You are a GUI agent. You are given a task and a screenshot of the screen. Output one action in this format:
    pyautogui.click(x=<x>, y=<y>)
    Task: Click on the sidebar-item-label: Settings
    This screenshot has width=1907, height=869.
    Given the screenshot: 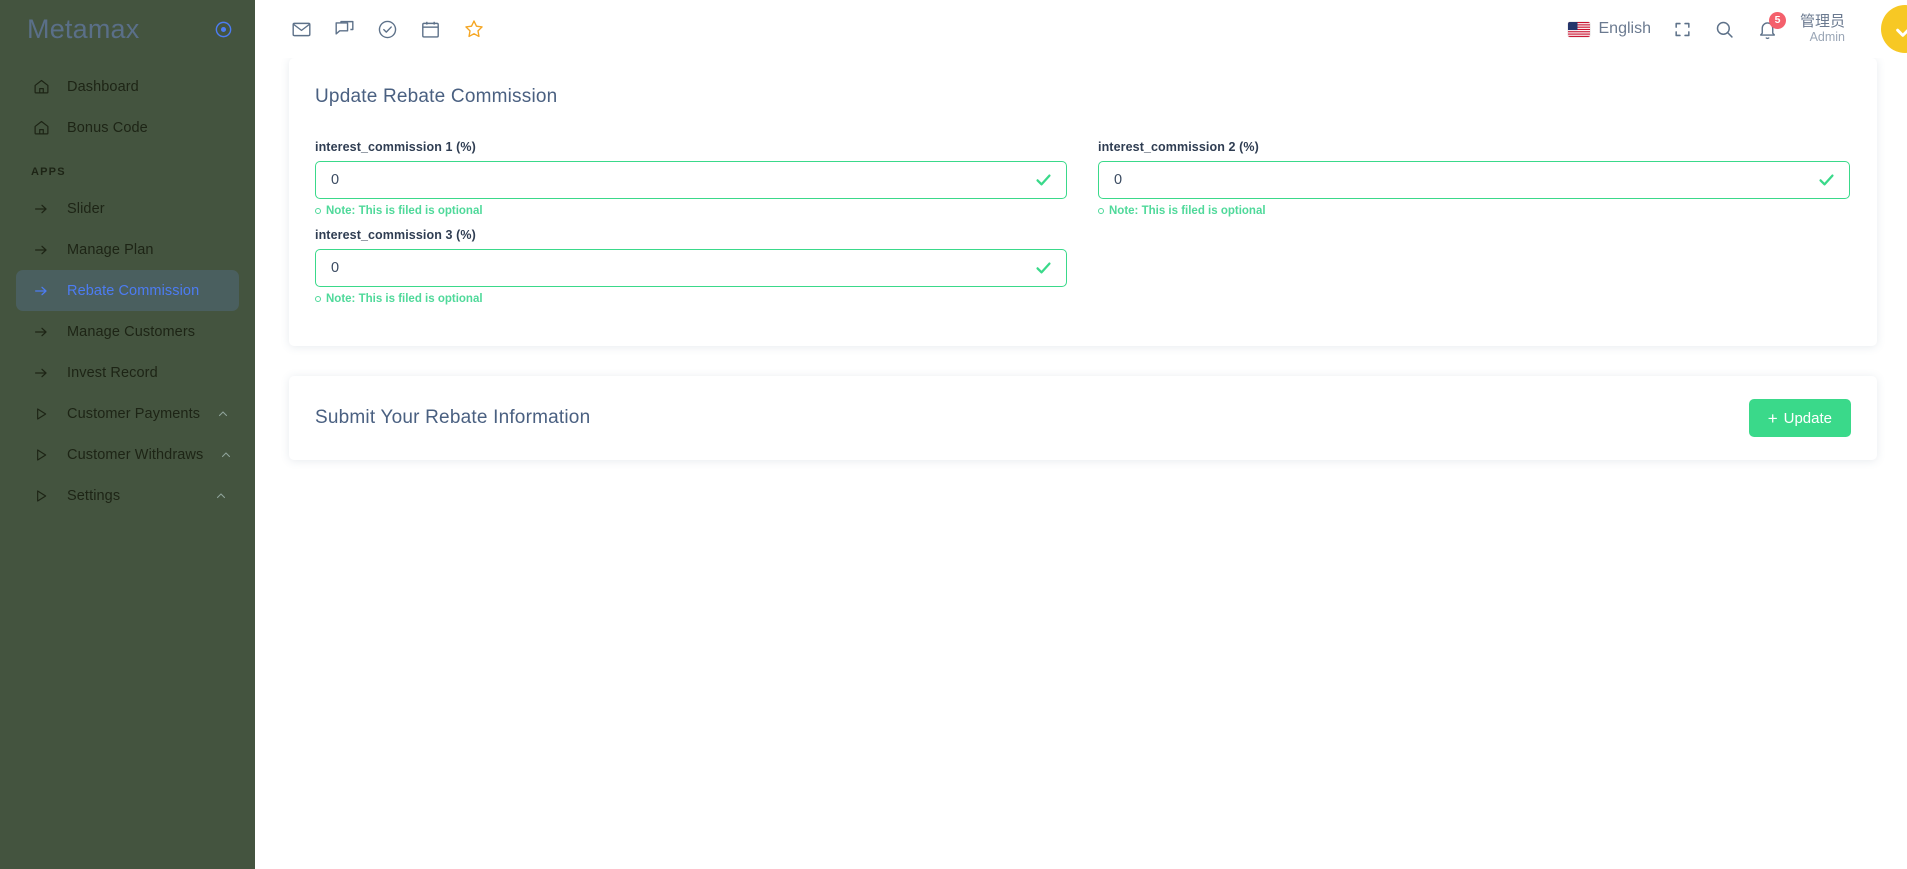 What is the action you would take?
    pyautogui.click(x=94, y=495)
    